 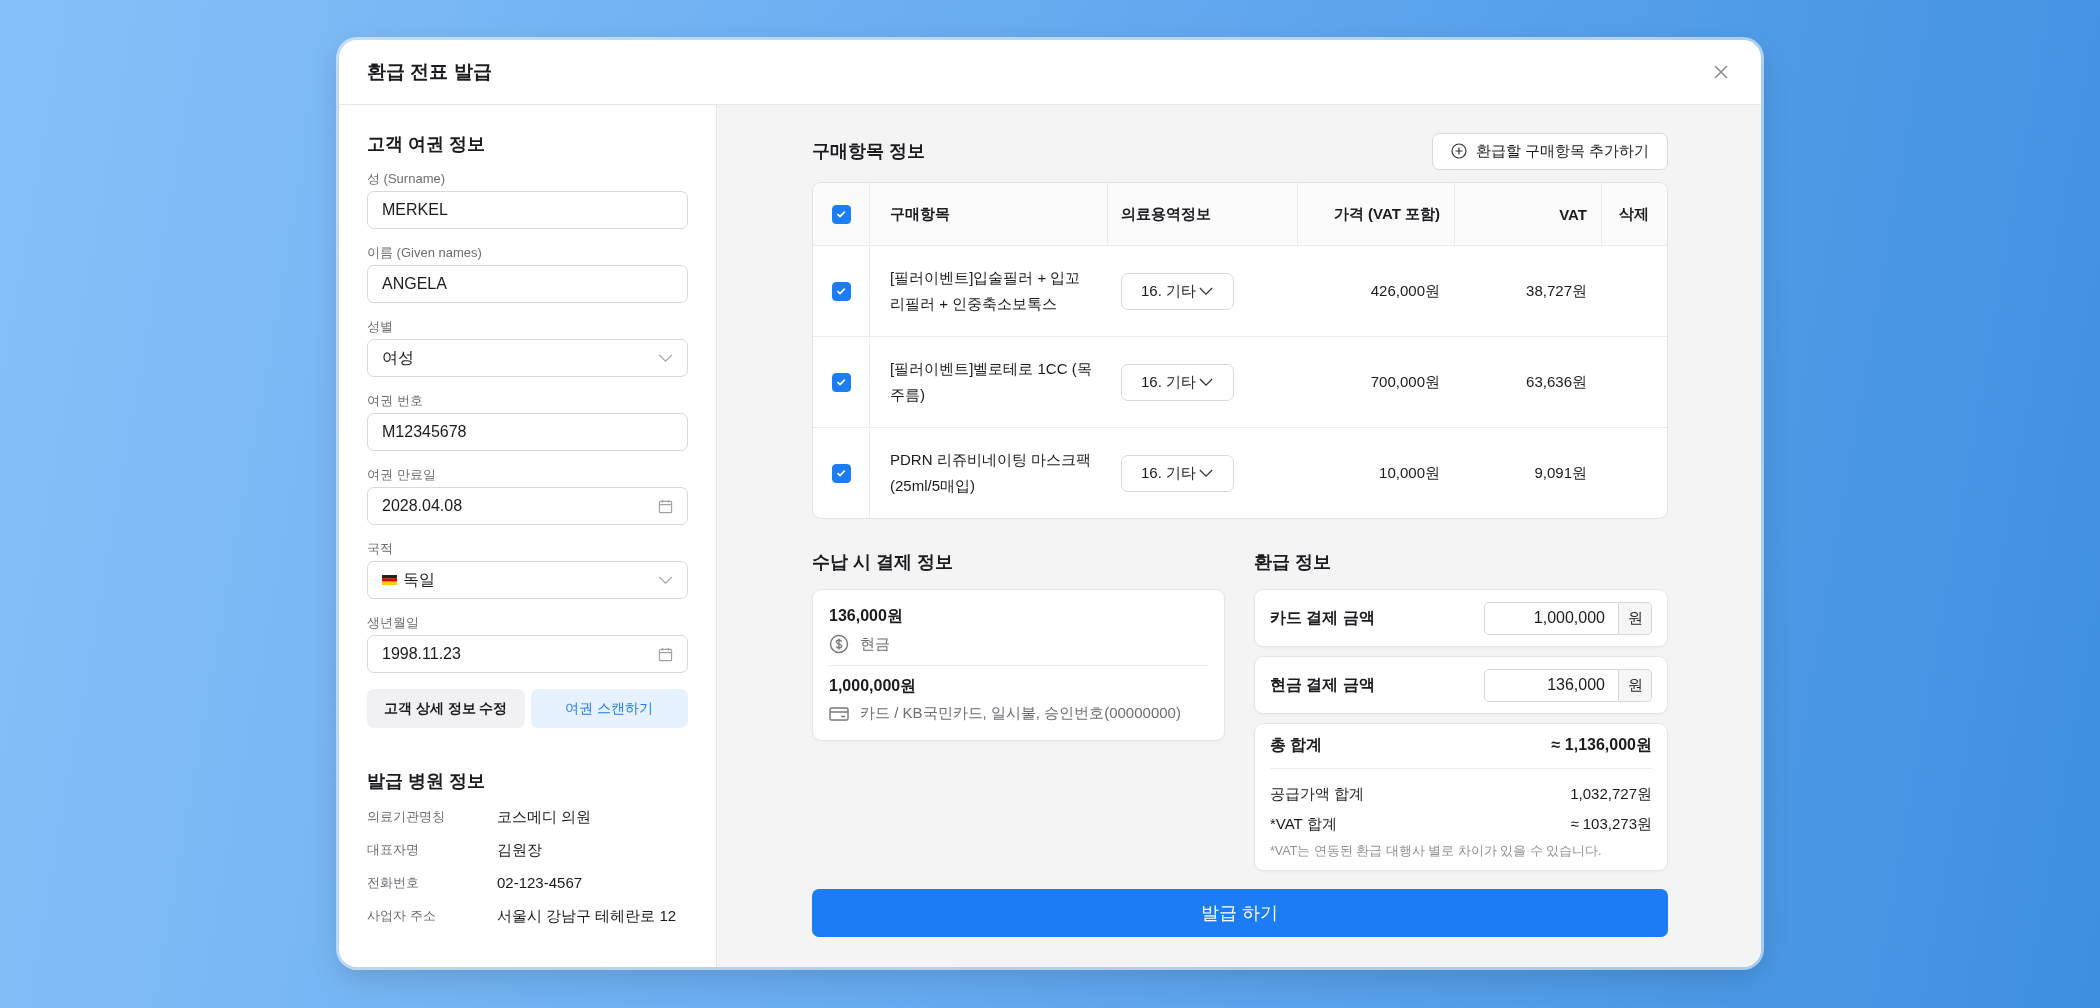 I want to click on plus-circle-icon, so click(x=1458, y=151).